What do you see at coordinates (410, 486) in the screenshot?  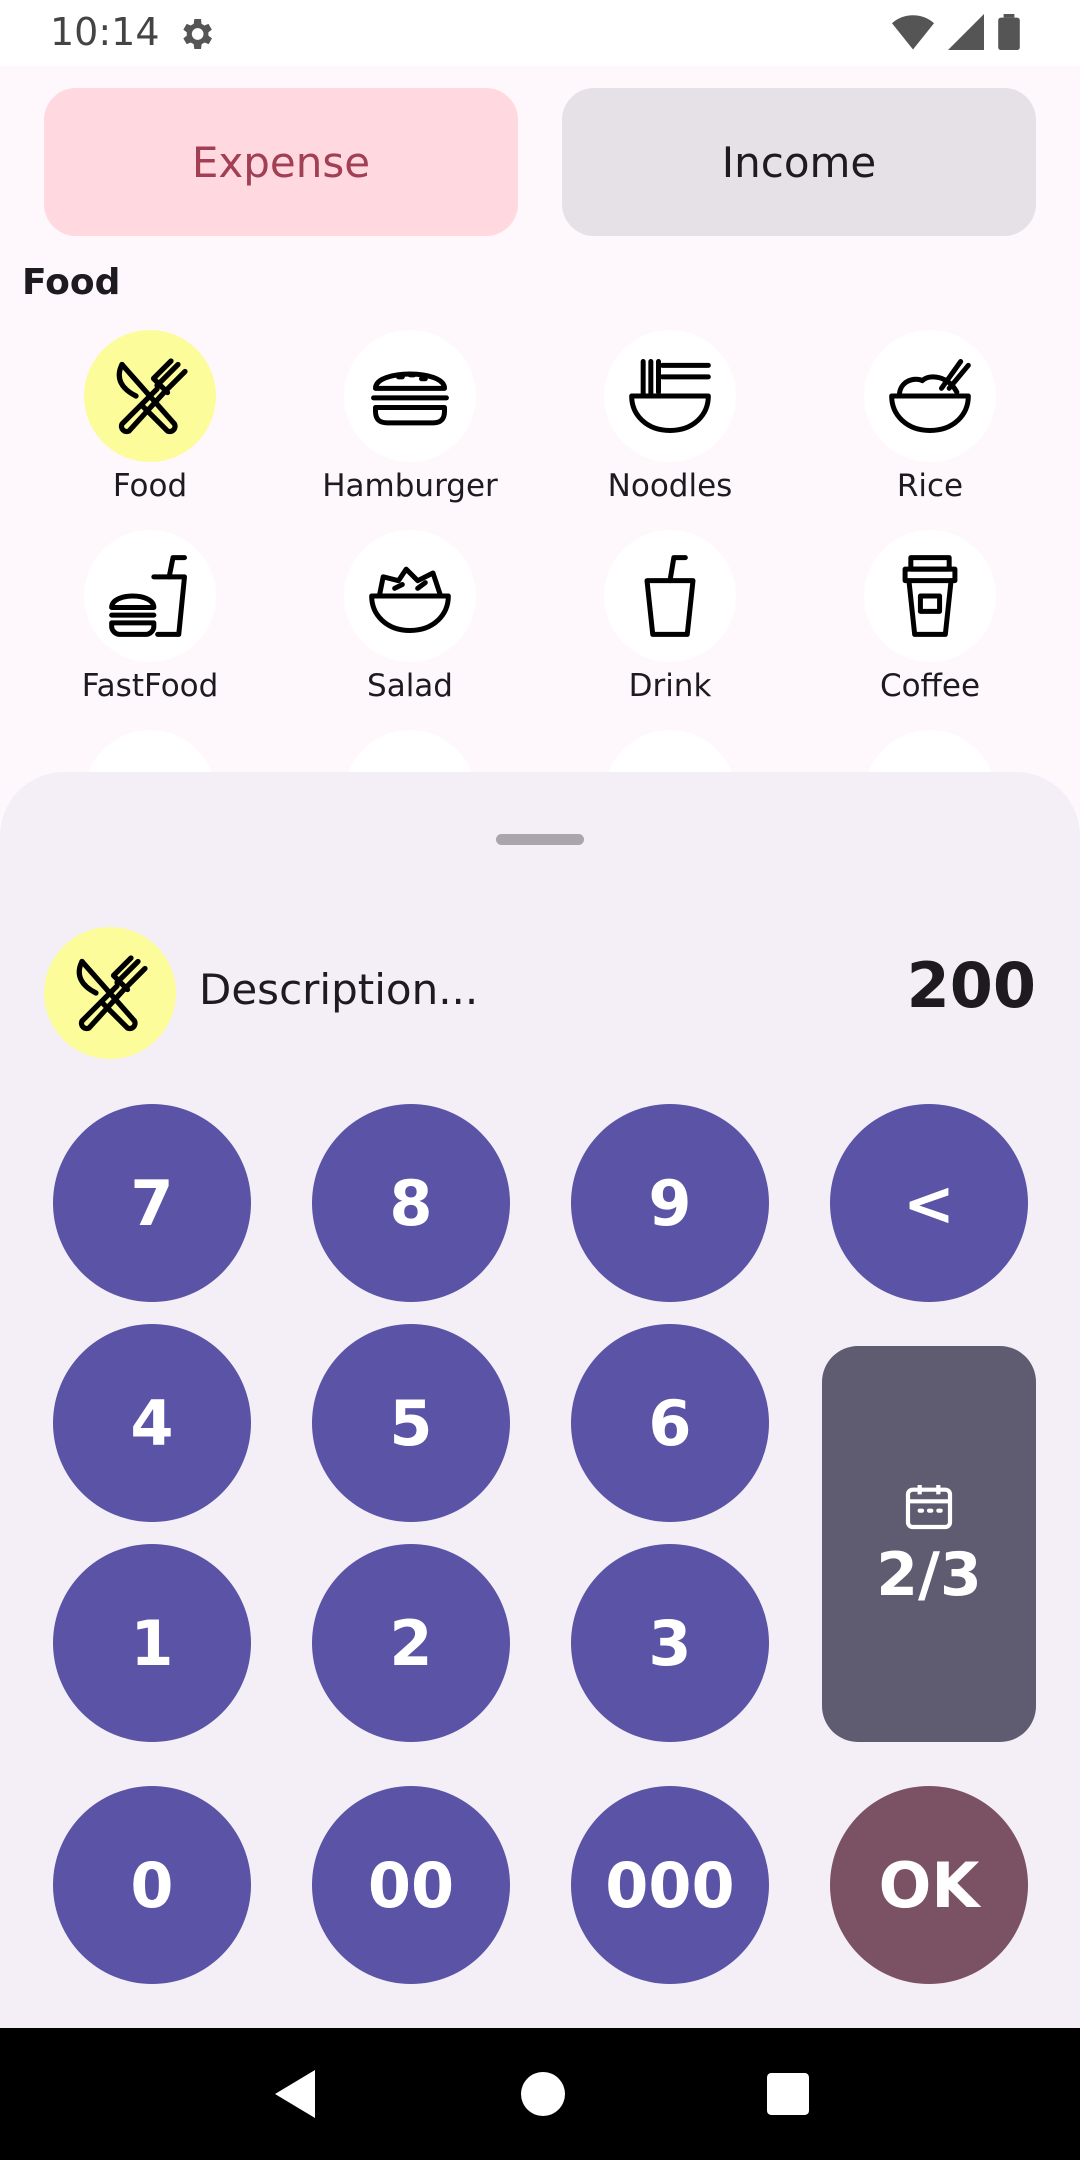 I see `category-label: Hamburger` at bounding box center [410, 486].